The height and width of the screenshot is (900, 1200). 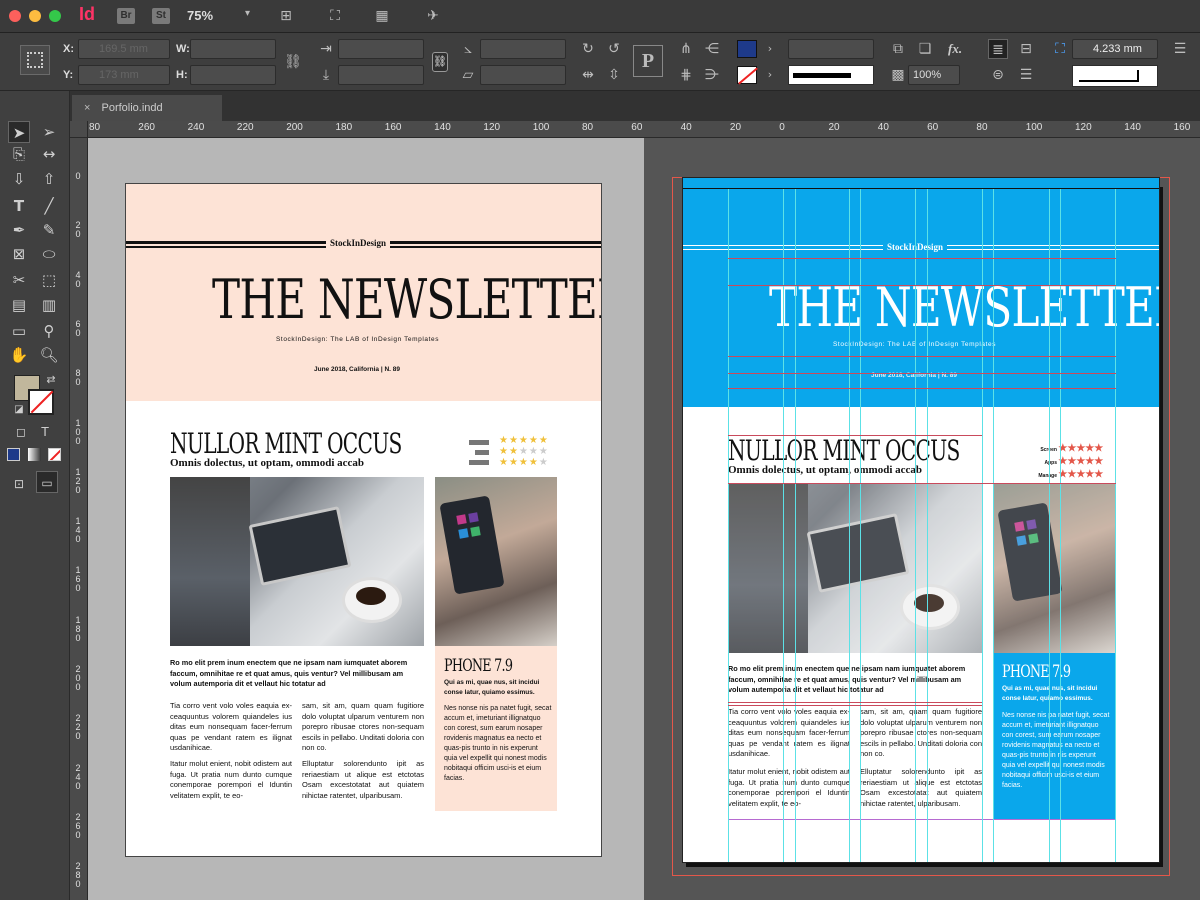 What do you see at coordinates (1115, 49) in the screenshot?
I see `stroke-width-field: 4.233 mm` at bounding box center [1115, 49].